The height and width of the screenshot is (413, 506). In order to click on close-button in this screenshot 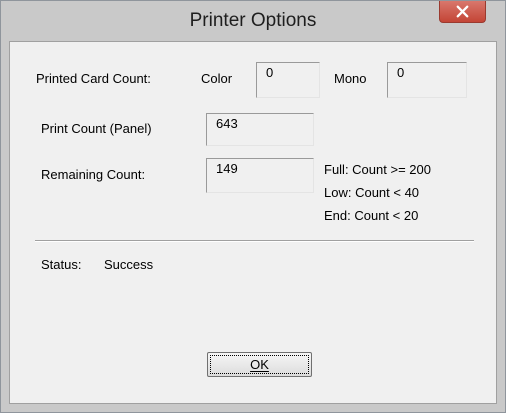, I will do `click(462, 12)`.